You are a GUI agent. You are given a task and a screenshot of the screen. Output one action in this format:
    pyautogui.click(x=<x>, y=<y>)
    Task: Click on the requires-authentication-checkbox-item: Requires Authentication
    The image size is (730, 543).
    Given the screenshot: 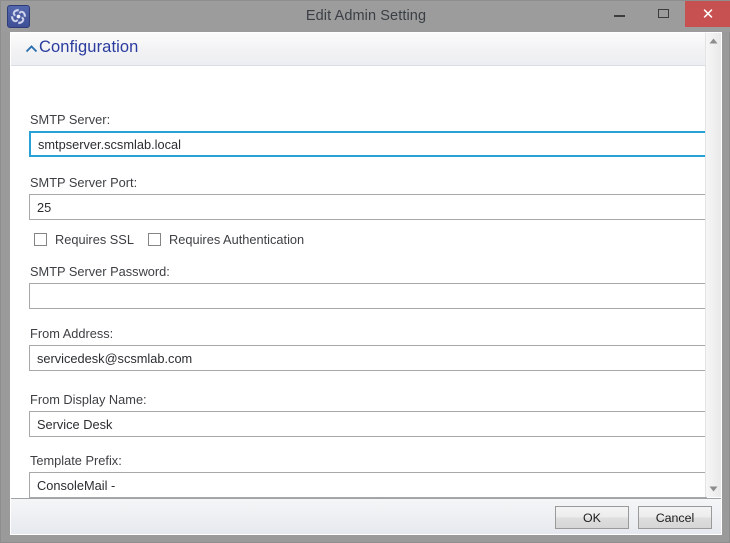 What is the action you would take?
    pyautogui.click(x=226, y=239)
    